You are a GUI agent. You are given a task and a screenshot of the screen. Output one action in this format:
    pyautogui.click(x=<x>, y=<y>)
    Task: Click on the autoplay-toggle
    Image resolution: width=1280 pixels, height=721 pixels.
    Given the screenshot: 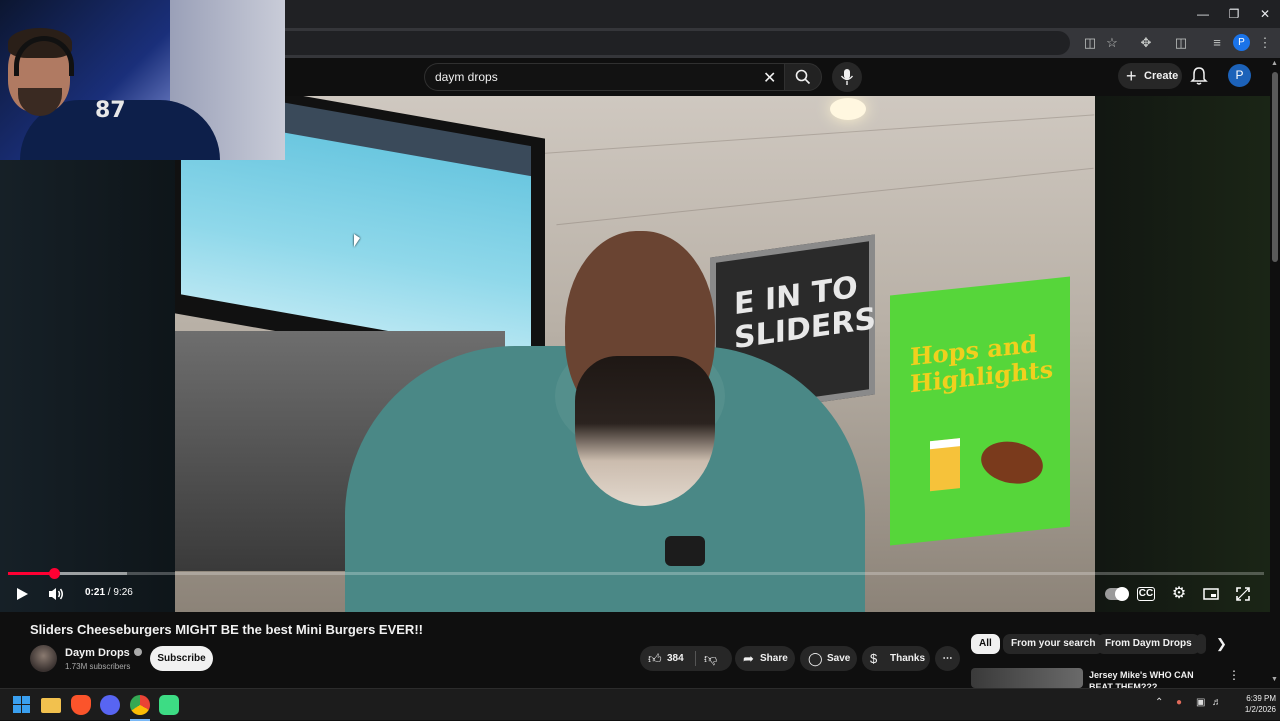 What is the action you would take?
    pyautogui.click(x=1117, y=594)
    